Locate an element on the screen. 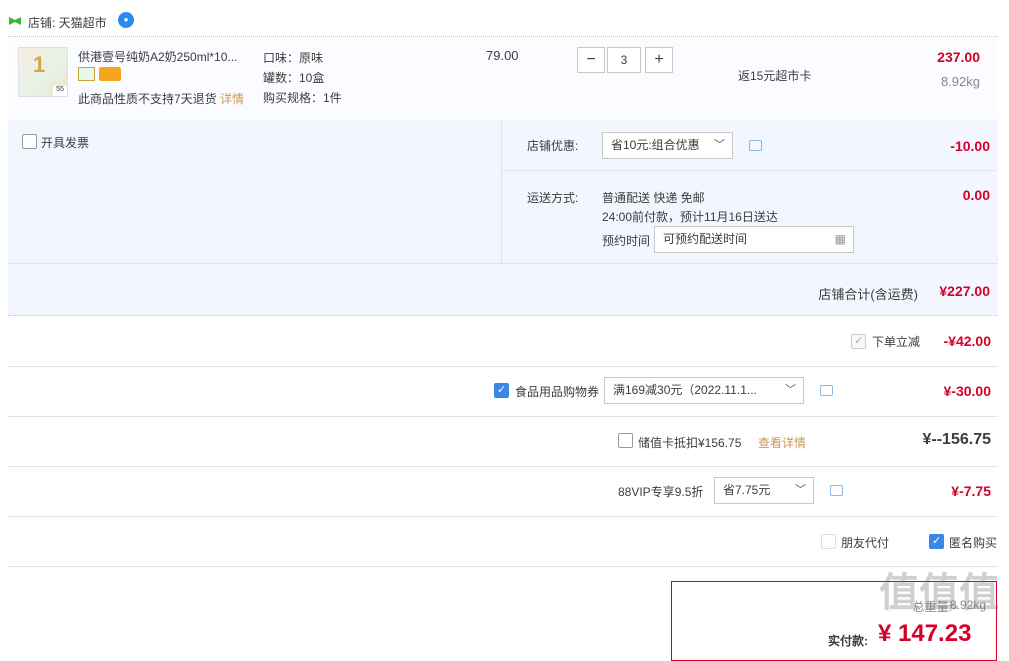 Image resolution: width=1009 pixels, height=661 pixels. details-link: 详情 is located at coordinates (232, 99).